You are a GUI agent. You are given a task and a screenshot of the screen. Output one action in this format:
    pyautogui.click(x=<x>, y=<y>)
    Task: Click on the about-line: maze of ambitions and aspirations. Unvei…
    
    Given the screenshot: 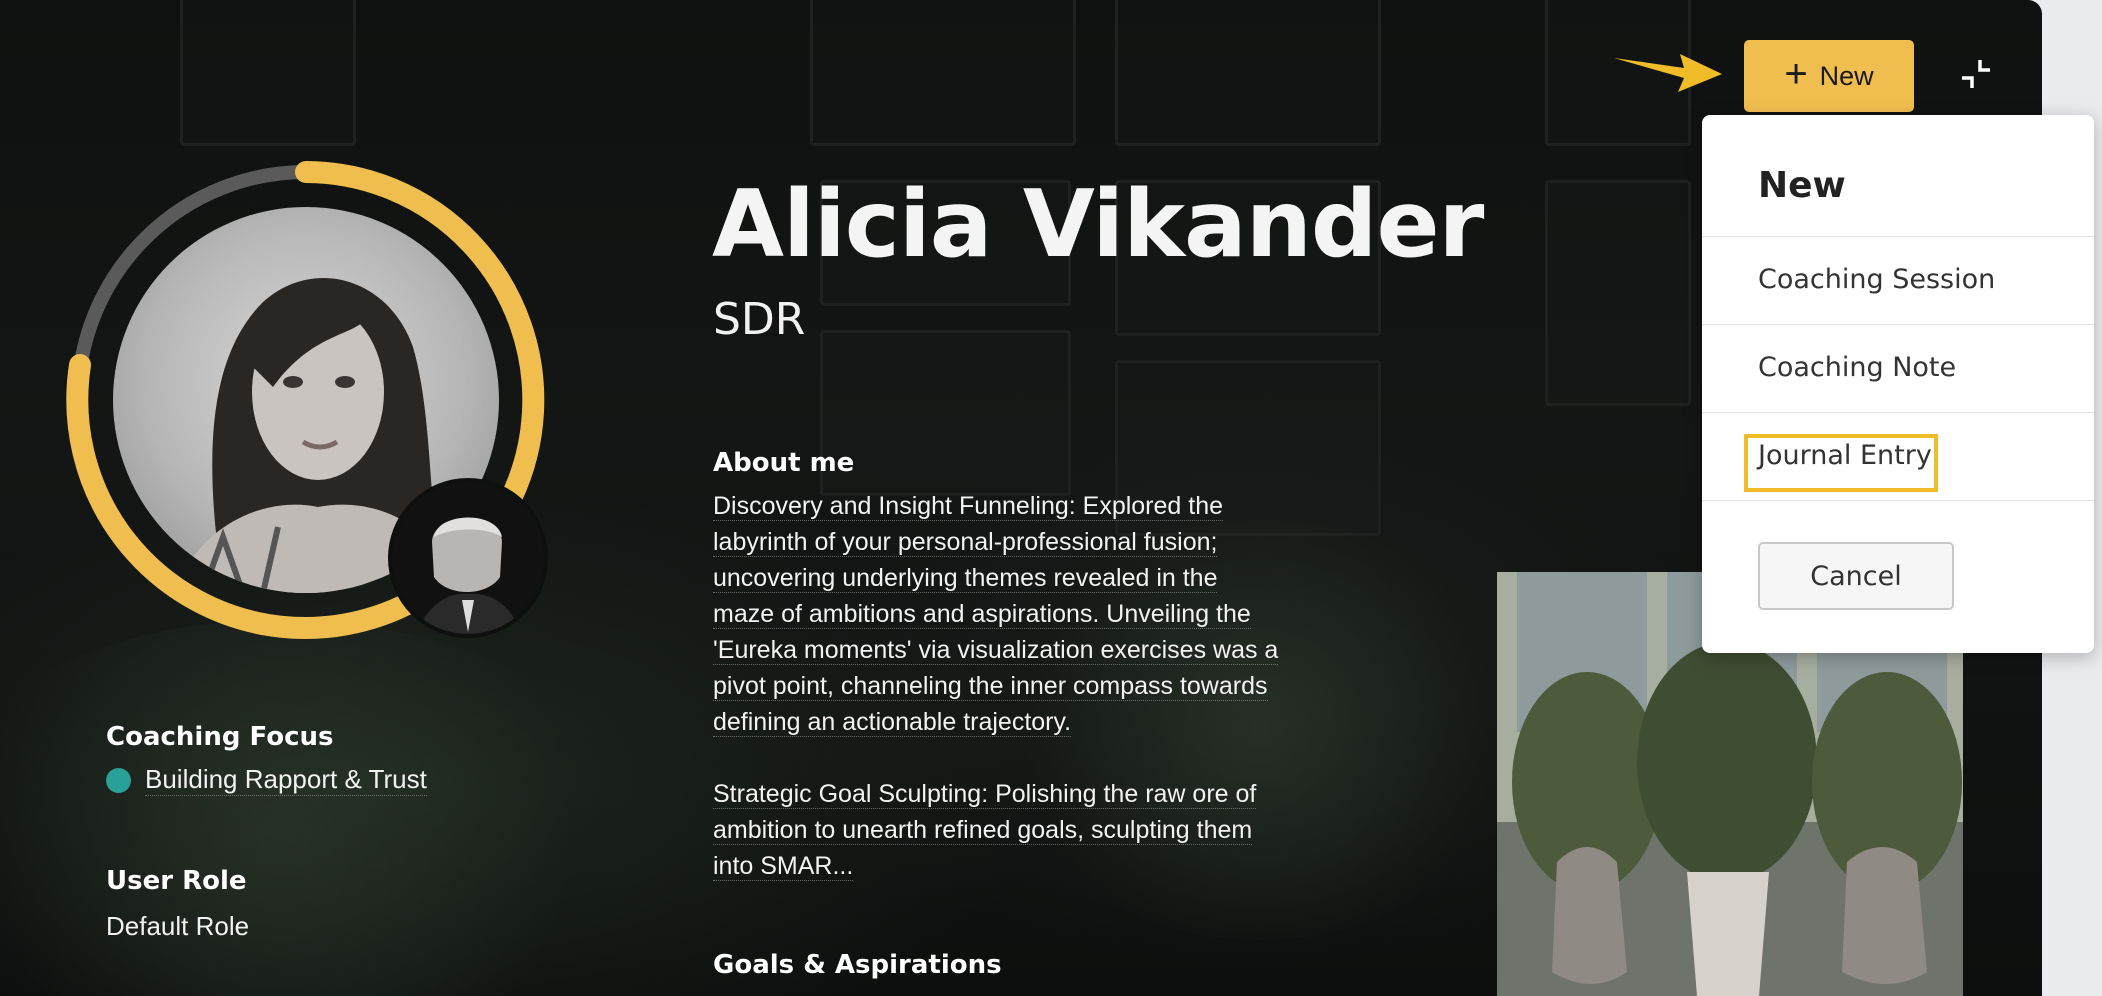 What is the action you would take?
    pyautogui.click(x=982, y=614)
    